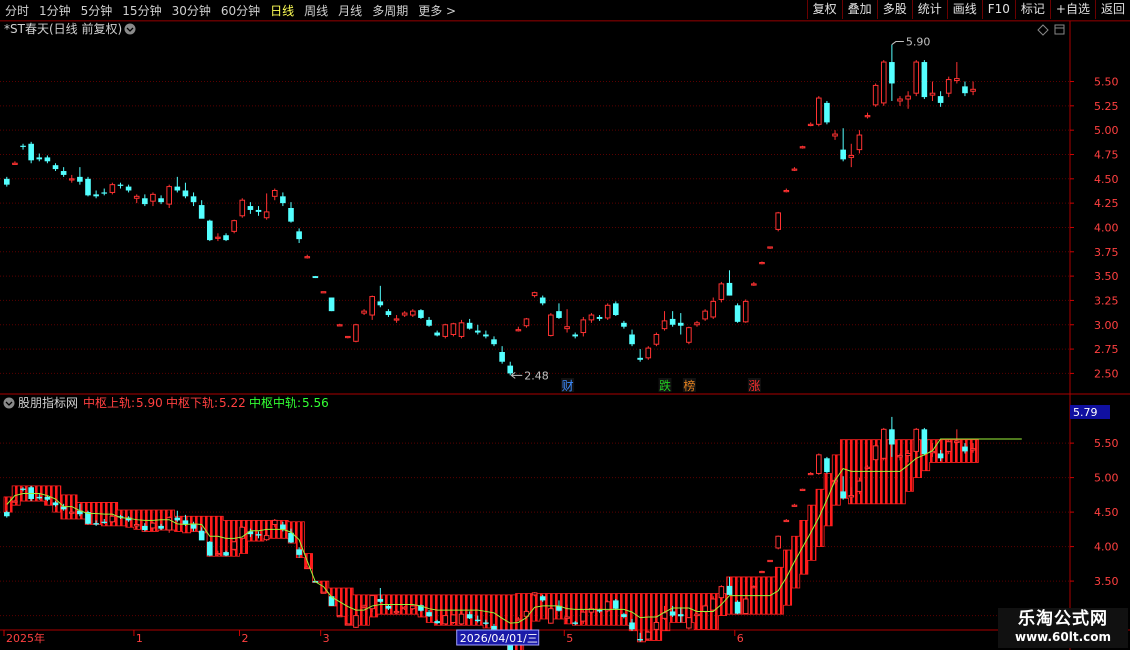 The height and width of the screenshot is (650, 1130). Describe the element at coordinates (689, 385) in the screenshot. I see `event-marker-2: 榜` at that location.